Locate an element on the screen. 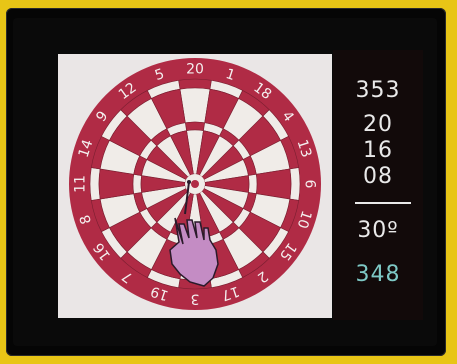 The height and width of the screenshot is (364, 457). board-number-3: 3 is located at coordinates (195, 299).